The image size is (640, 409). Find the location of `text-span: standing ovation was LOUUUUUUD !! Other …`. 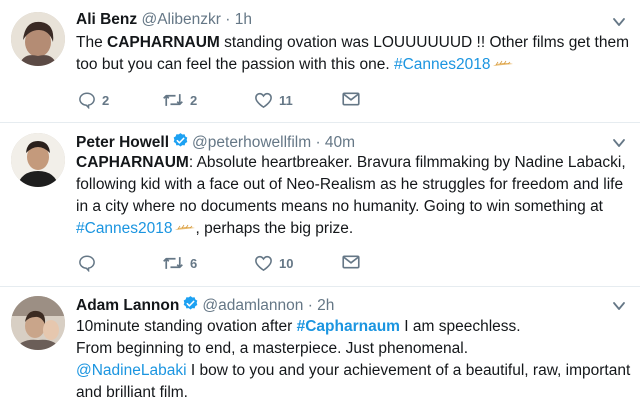

text-span: standing ovation was LOUUUUUUD !! Other … is located at coordinates (424, 42).